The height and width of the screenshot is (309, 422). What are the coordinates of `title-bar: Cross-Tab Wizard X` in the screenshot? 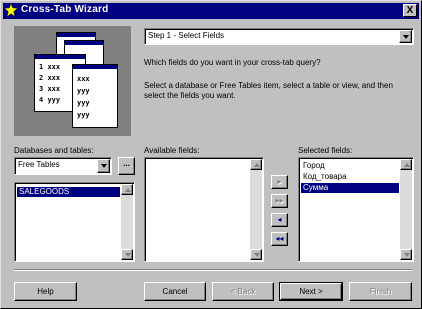 It's located at (211, 11).